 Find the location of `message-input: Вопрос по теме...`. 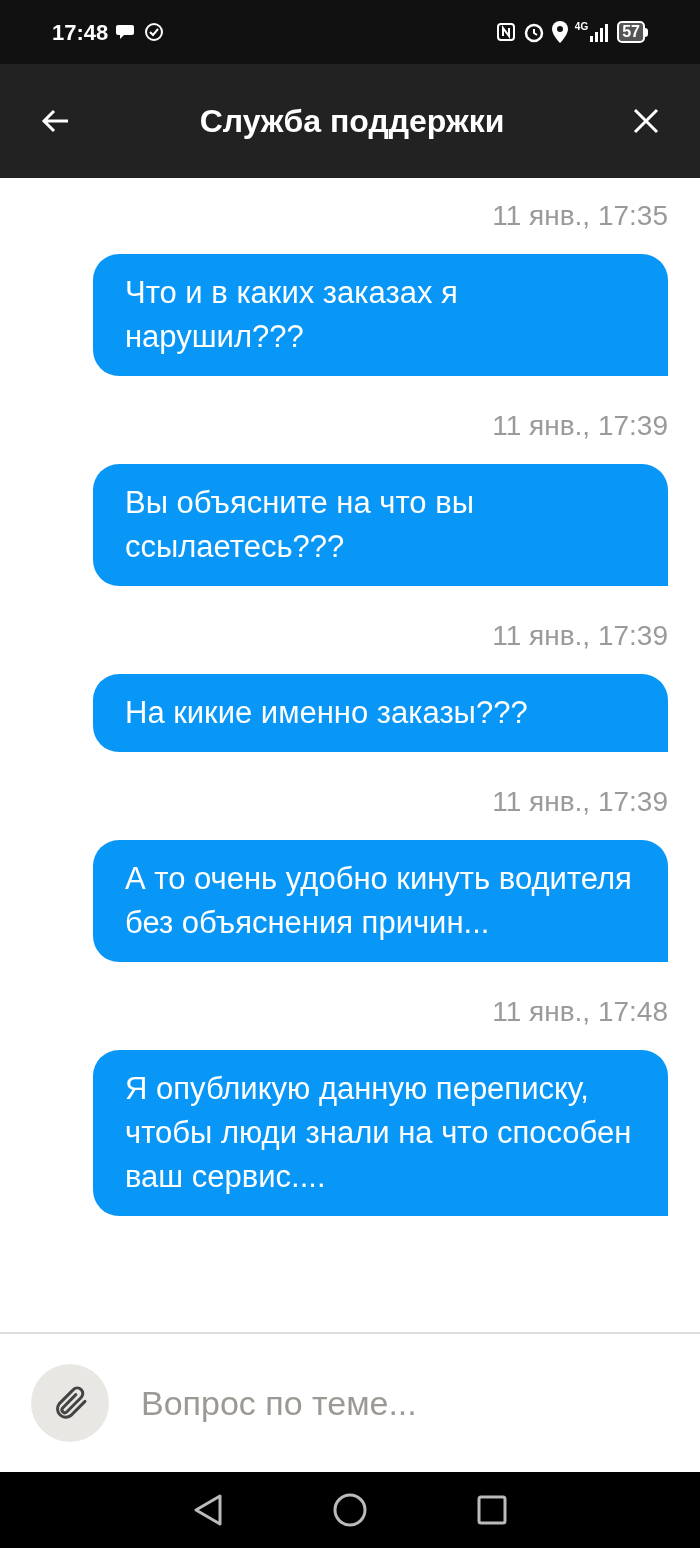

message-input: Вопрос по теме... is located at coordinates (405, 1403).